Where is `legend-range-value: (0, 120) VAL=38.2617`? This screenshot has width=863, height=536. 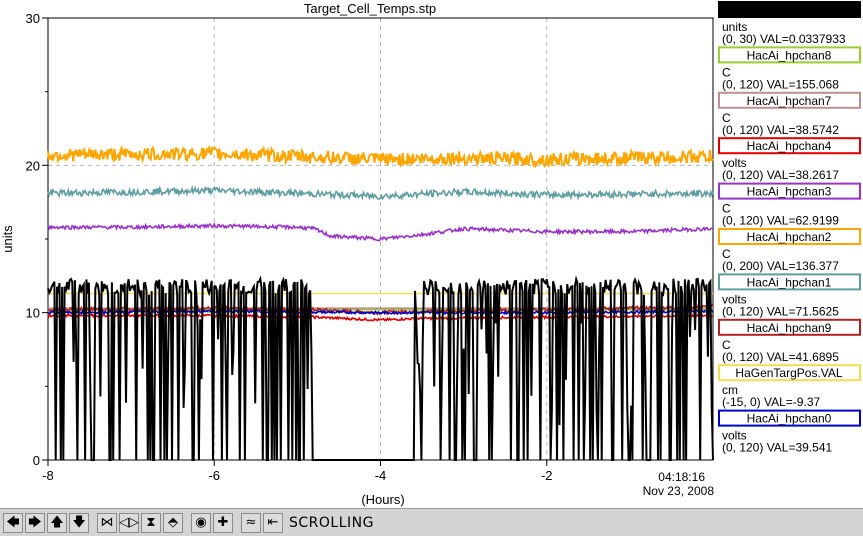 legend-range-value: (0, 120) VAL=38.2617 is located at coordinates (780, 175).